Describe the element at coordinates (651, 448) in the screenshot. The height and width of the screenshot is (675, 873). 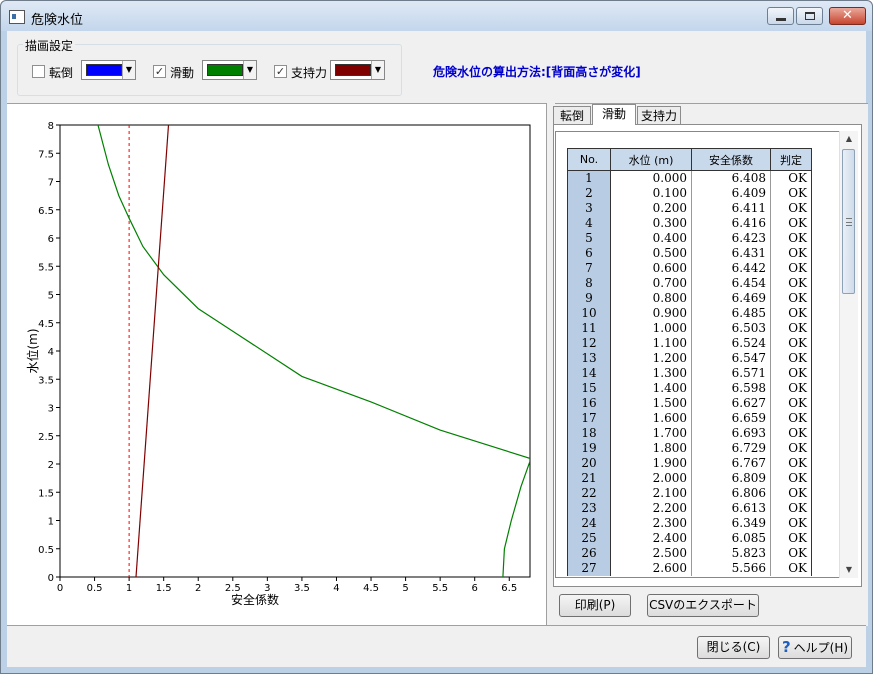
I see `cell-water-level: 1.800` at that location.